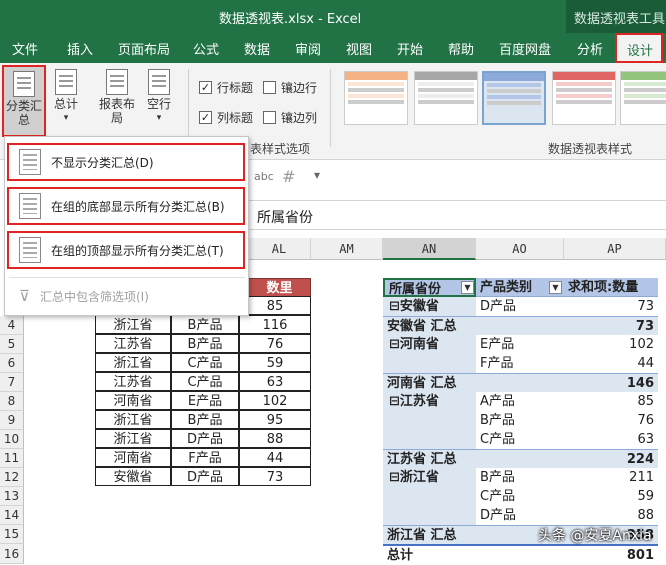 This screenshot has width=666, height=565. Describe the element at coordinates (590, 48) in the screenshot. I see `tab-analyze: 分析` at that location.